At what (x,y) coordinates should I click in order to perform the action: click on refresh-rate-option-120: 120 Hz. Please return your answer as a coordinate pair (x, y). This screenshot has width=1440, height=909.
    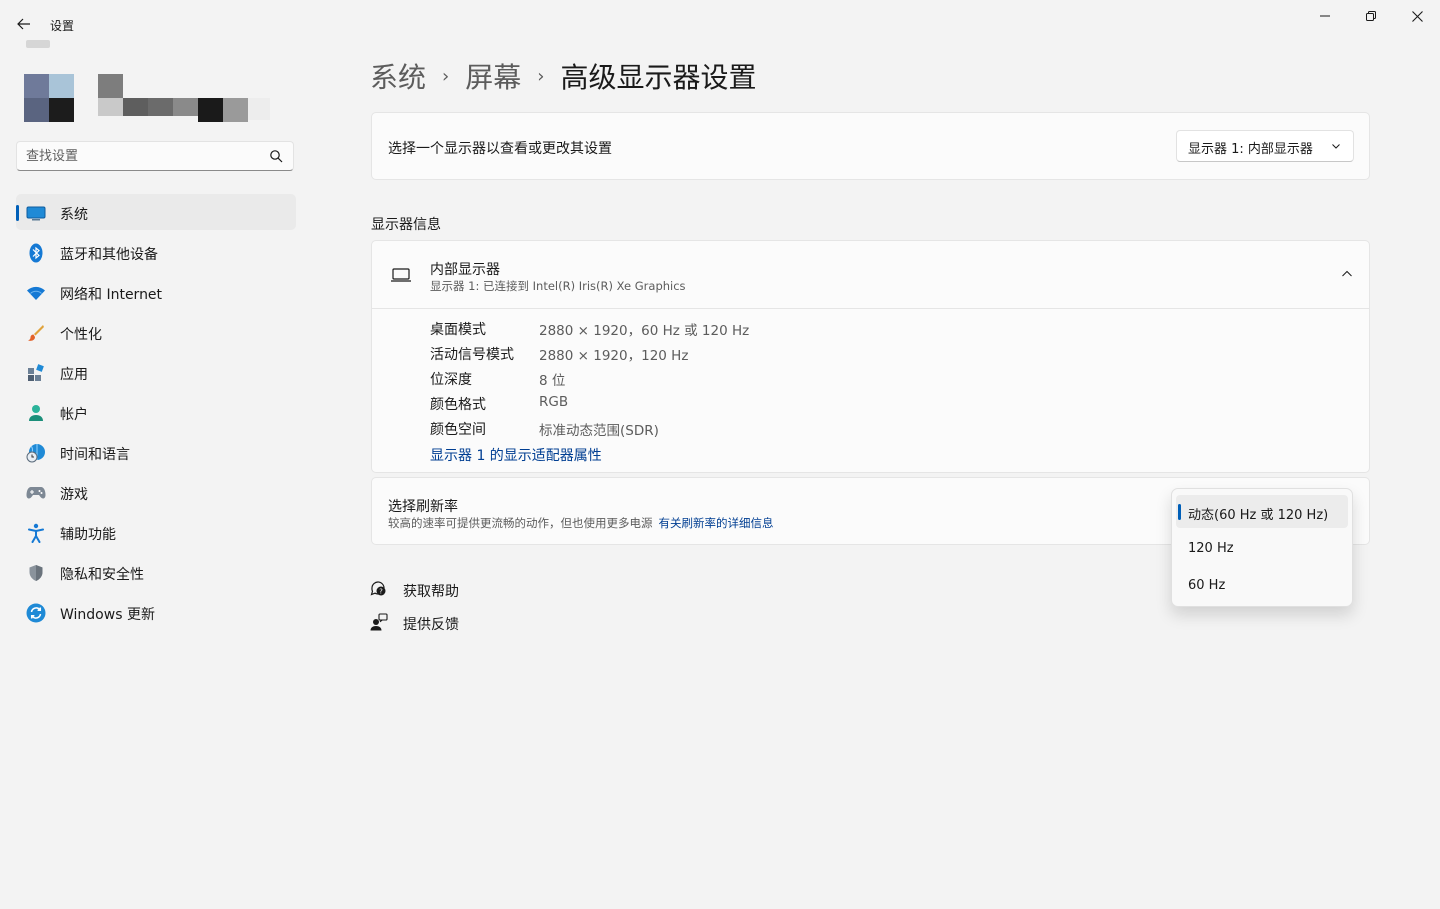
    Looking at the image, I should click on (1262, 548).